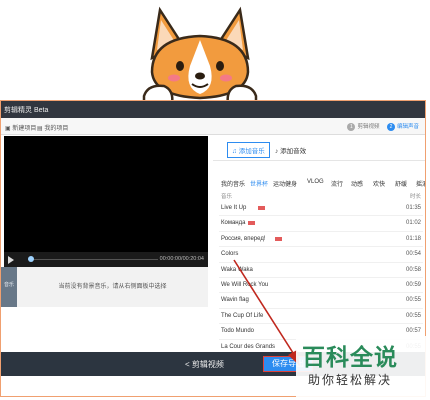 This screenshot has height=400, width=430. Describe the element at coordinates (56, 129) in the screenshot. I see `my-projects-label: 我的项目` at that location.